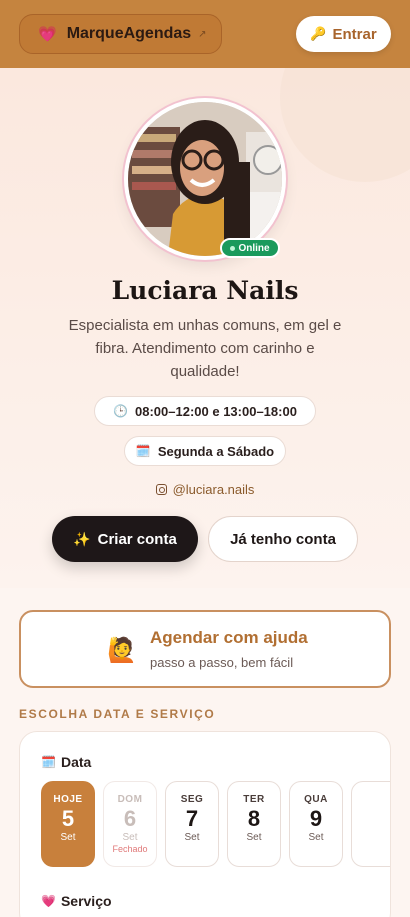  Describe the element at coordinates (345, 125) in the screenshot. I see `decorative-circle` at that location.